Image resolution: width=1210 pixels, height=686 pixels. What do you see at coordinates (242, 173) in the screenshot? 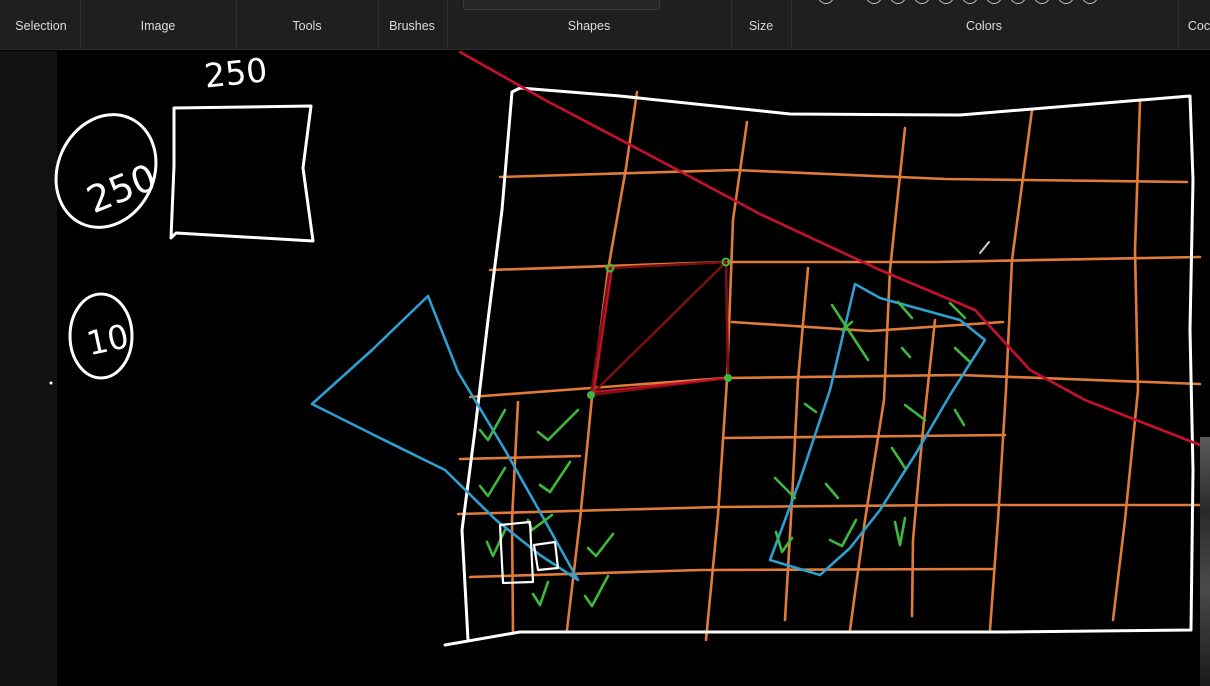
I see `square-sketch` at bounding box center [242, 173].